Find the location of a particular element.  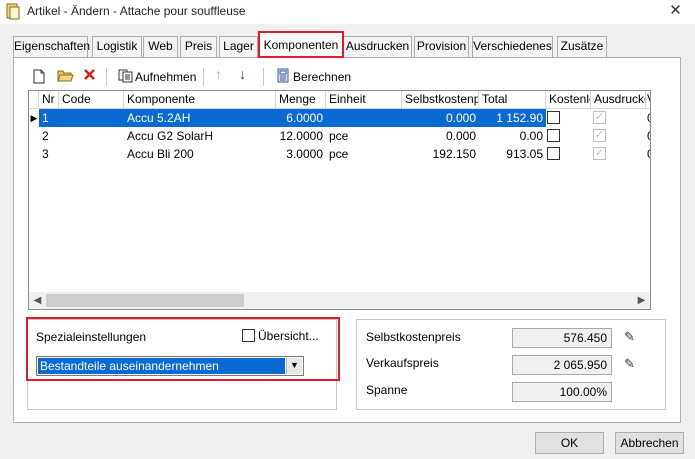

column-header-selbstkostenpreis: Selbstkostenpreis is located at coordinates (440, 100).